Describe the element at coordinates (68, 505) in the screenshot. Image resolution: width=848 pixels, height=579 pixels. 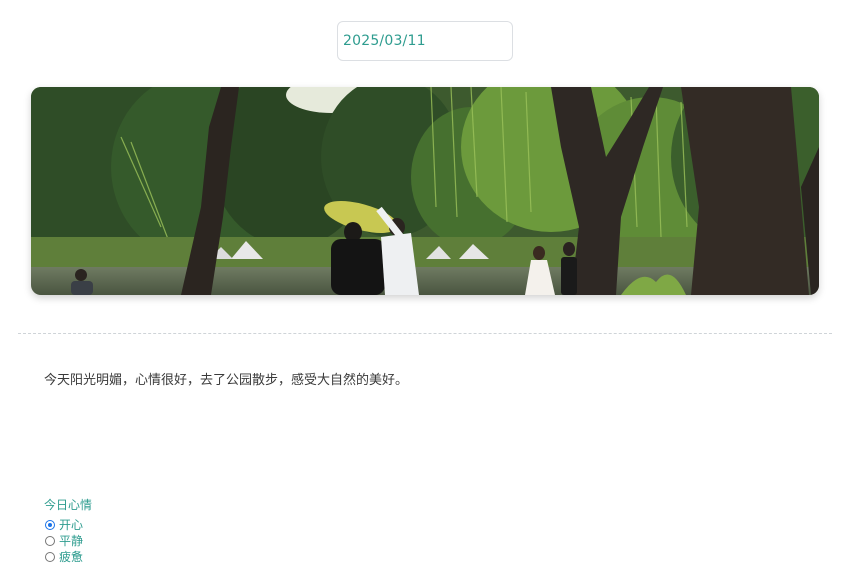
I see `mood-title: 今日心情` at that location.